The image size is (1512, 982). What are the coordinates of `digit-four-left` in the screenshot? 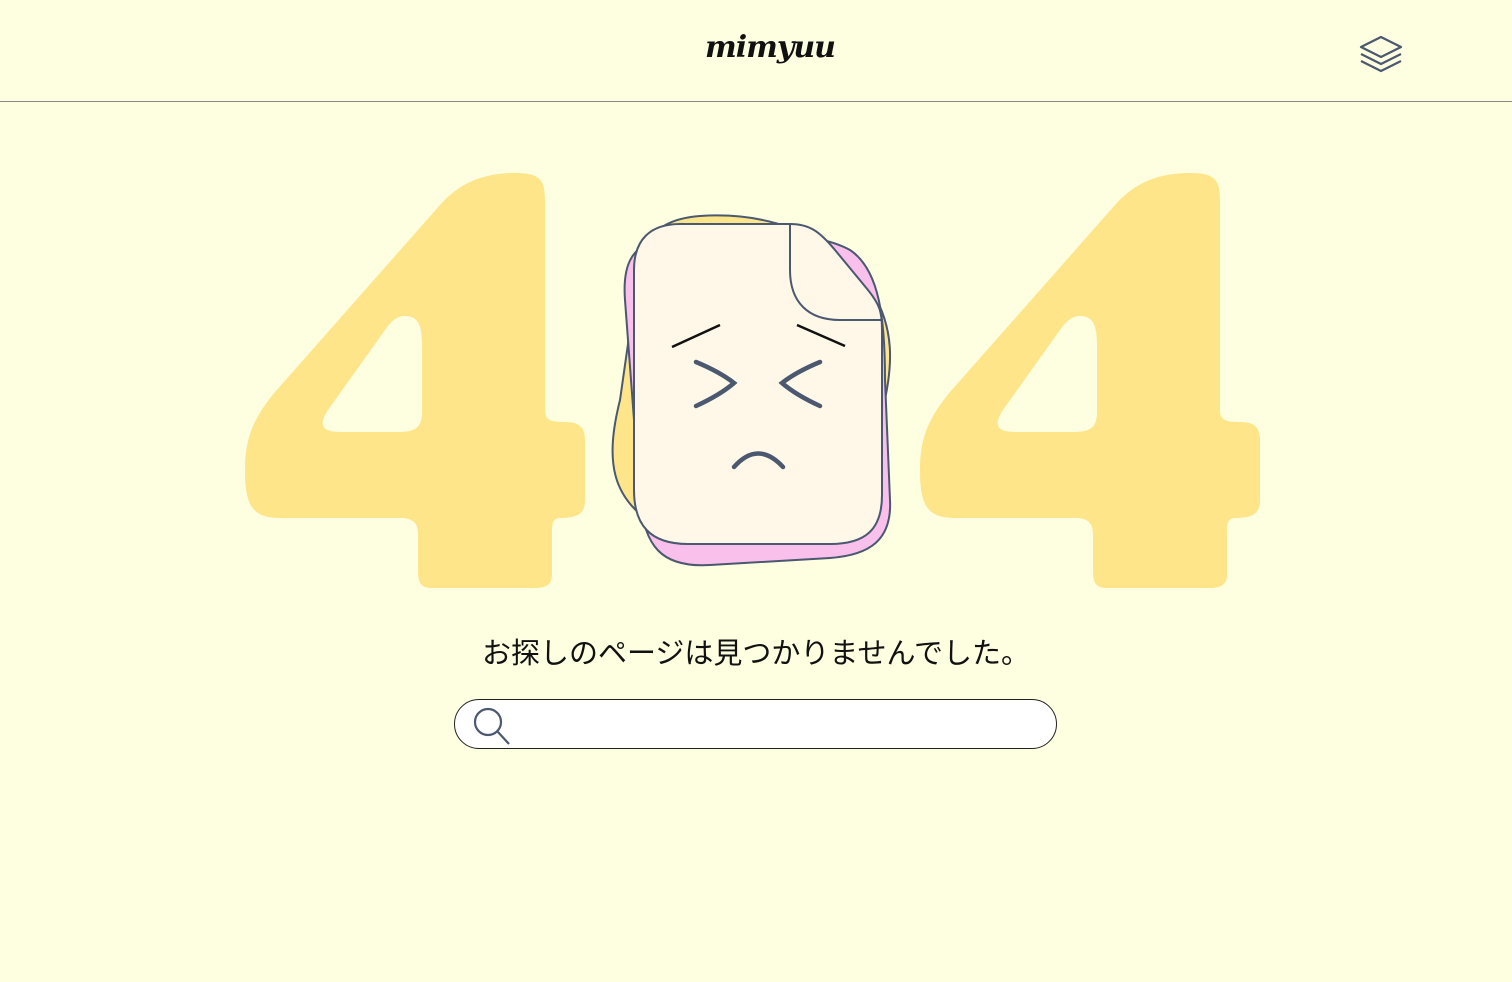 It's located at (415, 380).